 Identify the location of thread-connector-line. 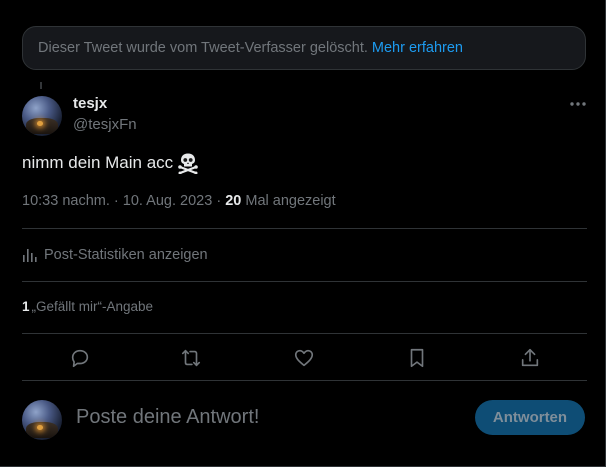
(41, 85).